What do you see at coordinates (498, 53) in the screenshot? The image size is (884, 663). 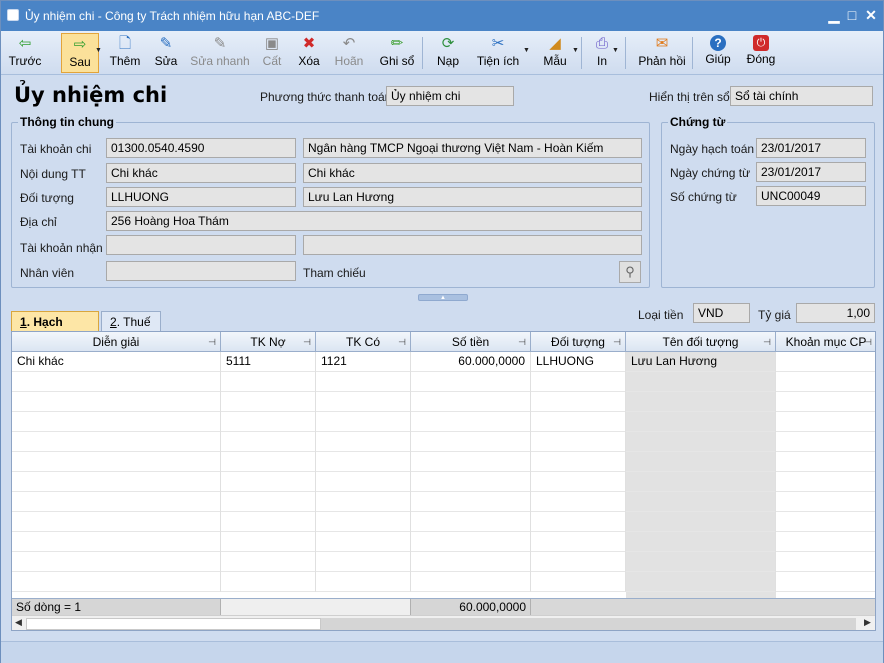 I see `utils-button: ✂ Tiện ích` at bounding box center [498, 53].